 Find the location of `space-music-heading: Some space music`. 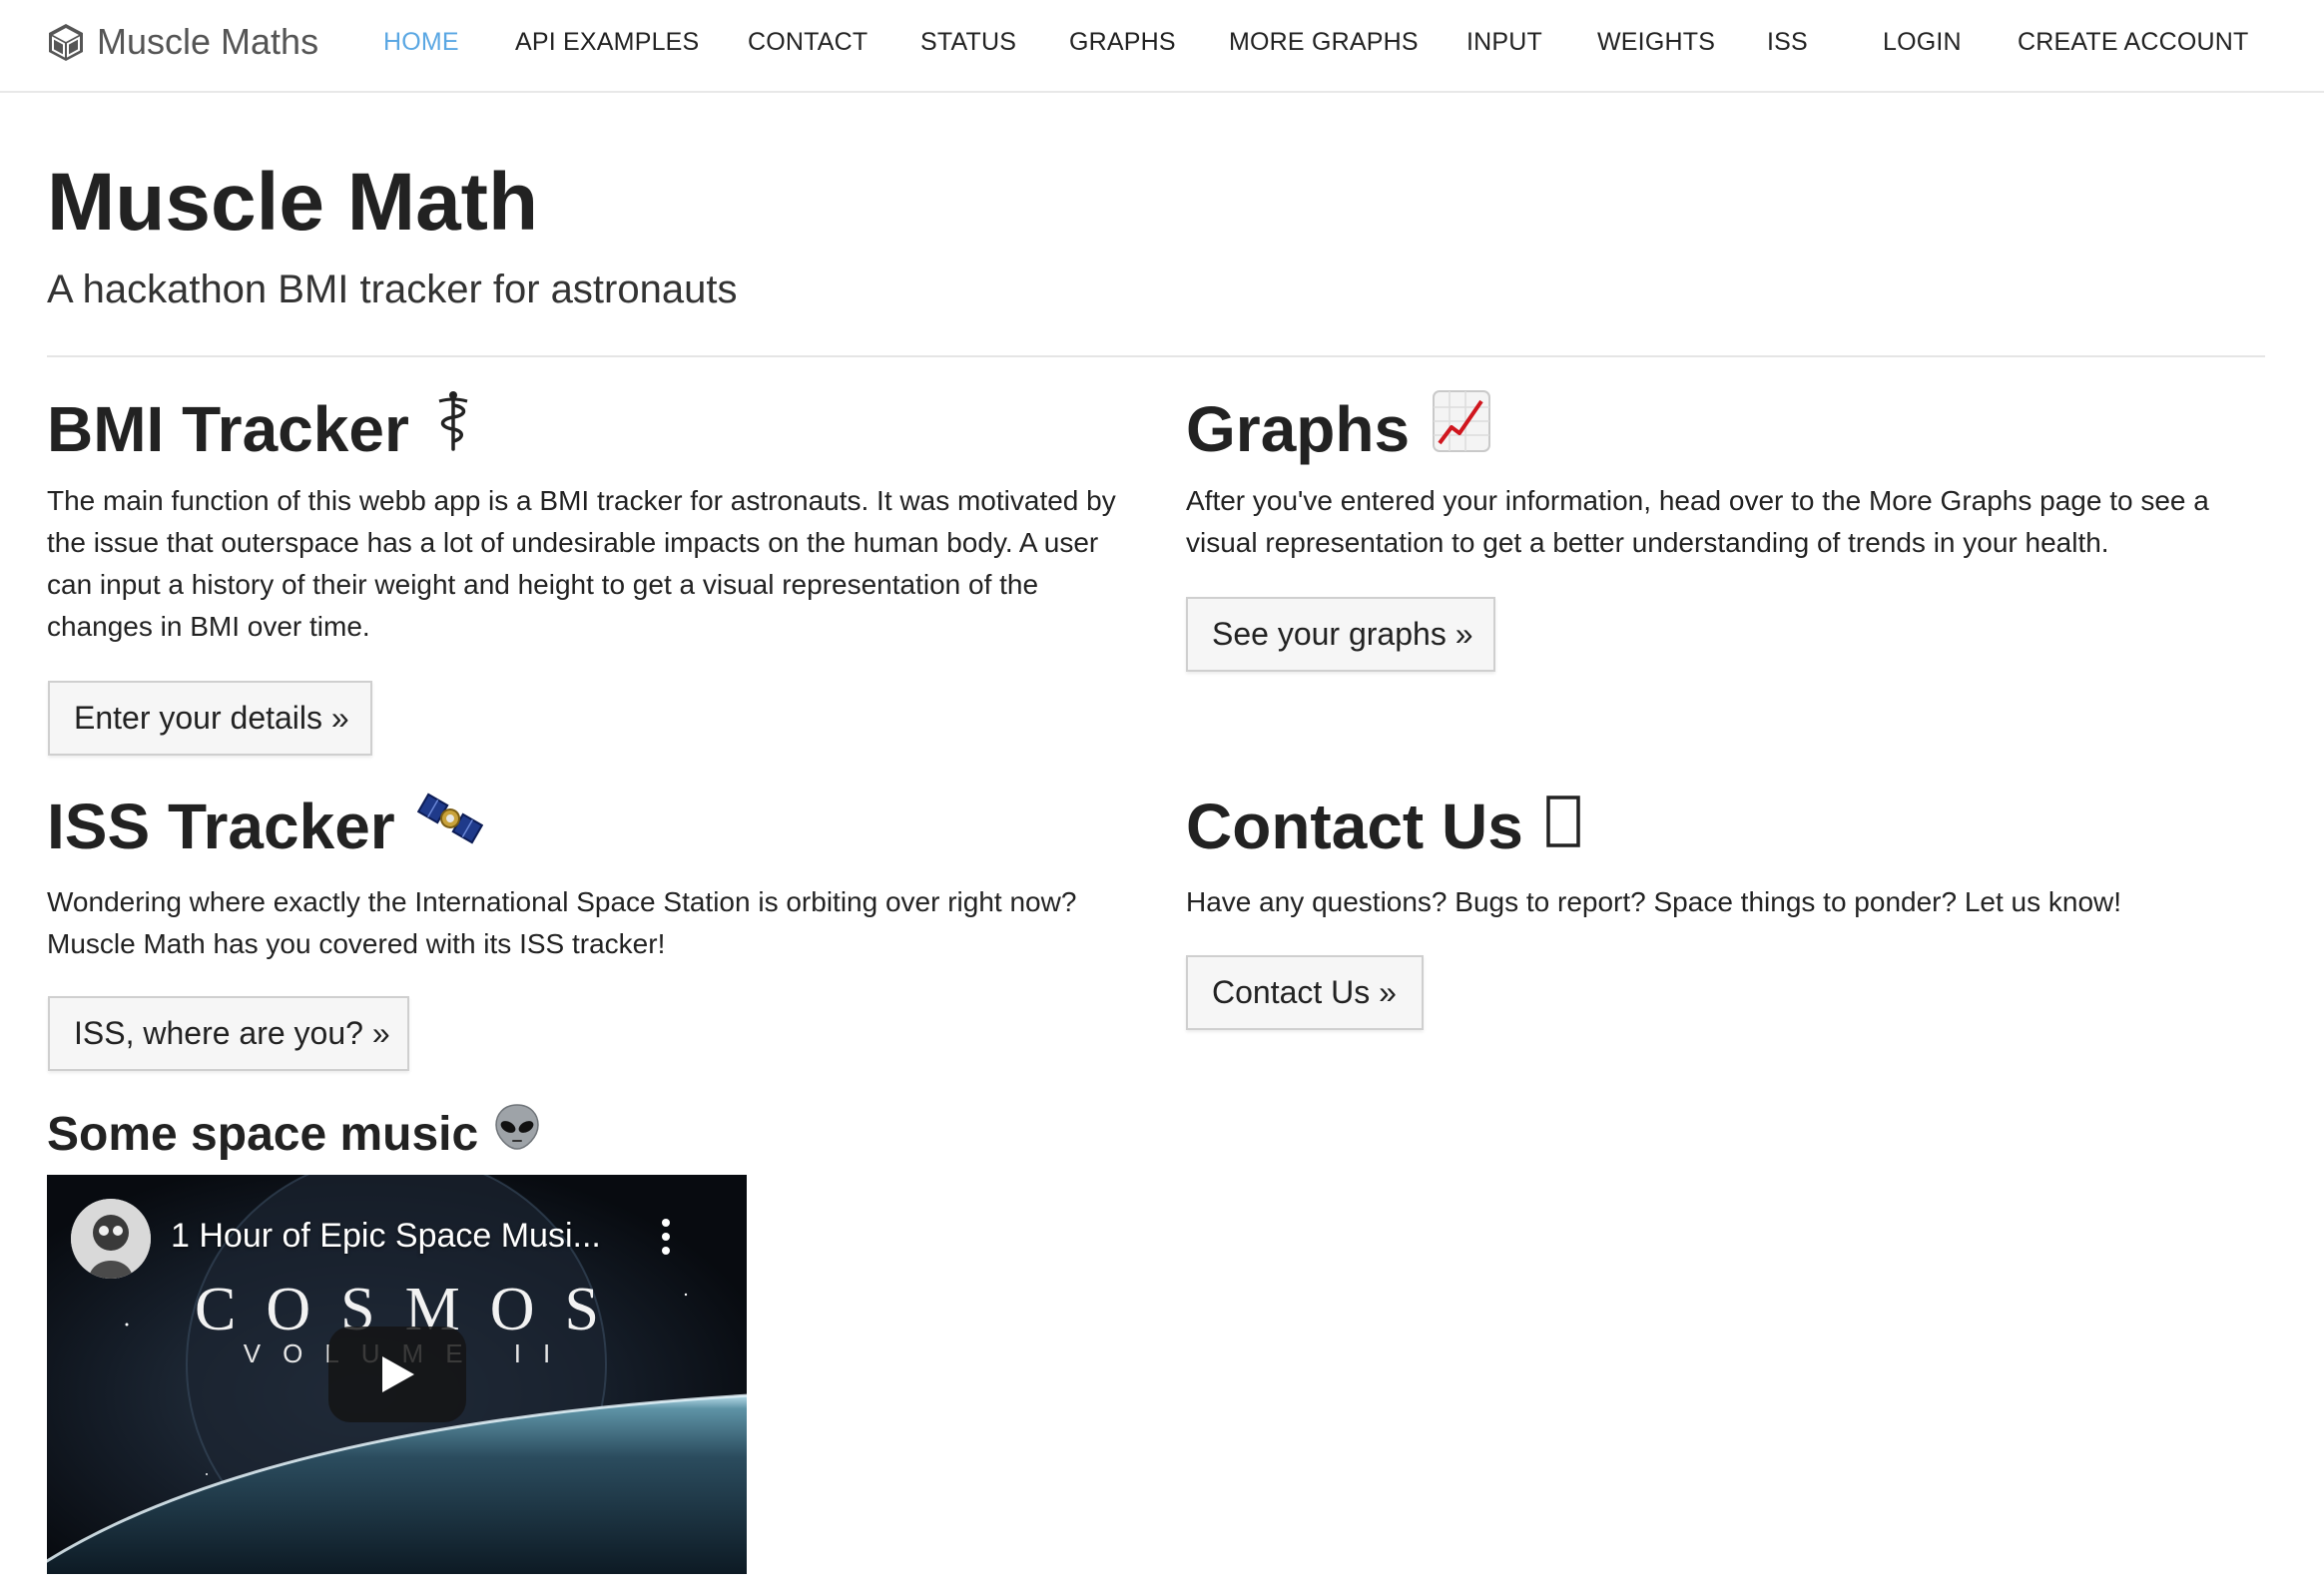

space-music-heading: Some space music is located at coordinates (293, 1134).